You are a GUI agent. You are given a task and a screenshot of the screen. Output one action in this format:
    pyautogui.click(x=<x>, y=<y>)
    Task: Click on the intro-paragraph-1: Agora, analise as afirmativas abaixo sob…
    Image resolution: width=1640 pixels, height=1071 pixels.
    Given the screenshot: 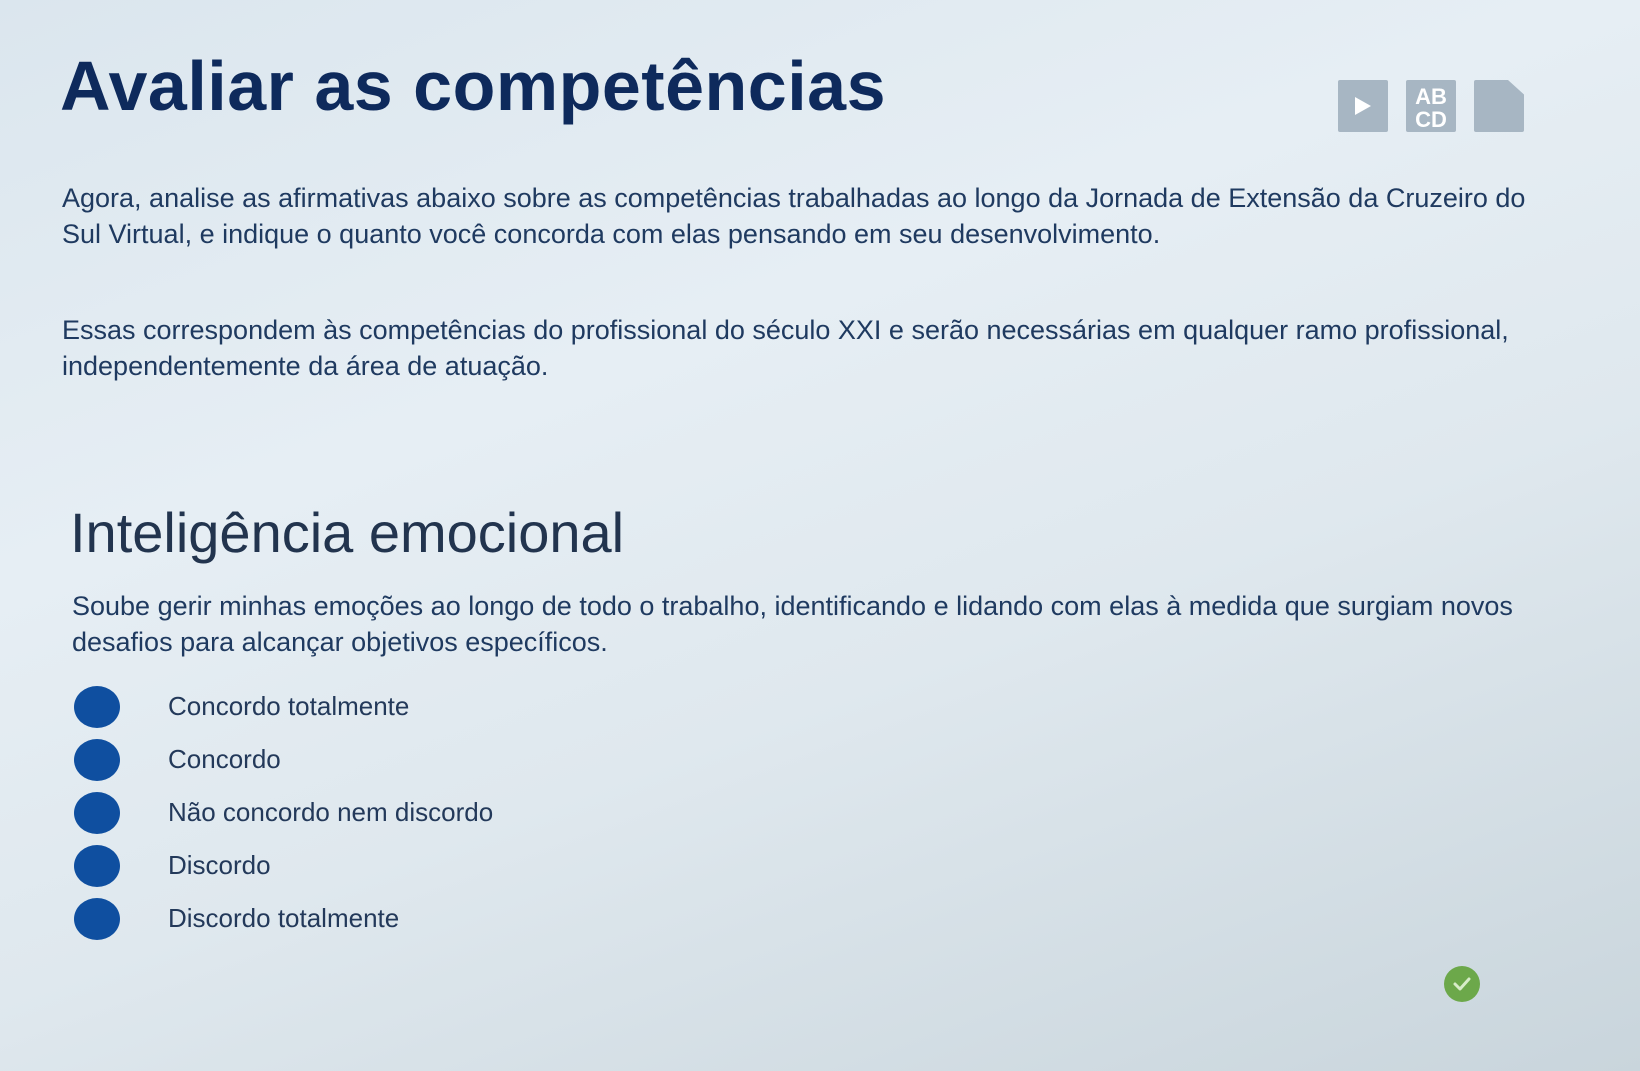 What is the action you would take?
    pyautogui.click(x=794, y=216)
    